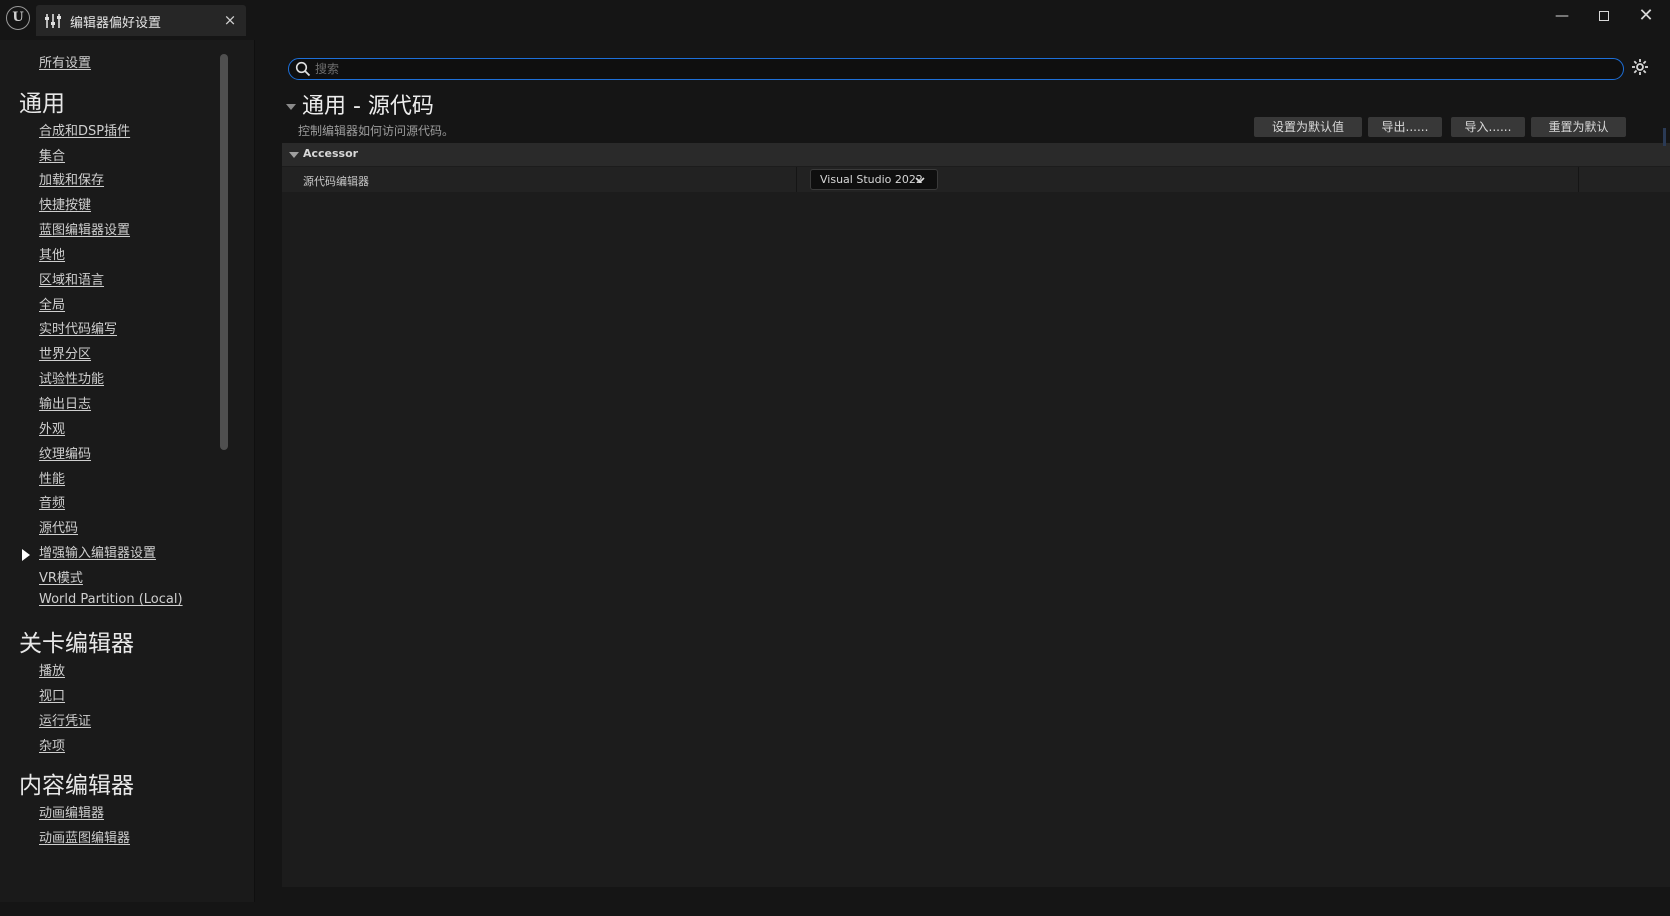 This screenshot has width=1670, height=916. What do you see at coordinates (376, 131) in the screenshot?
I see `section-description: 控制编辑器如何访问源代码。` at bounding box center [376, 131].